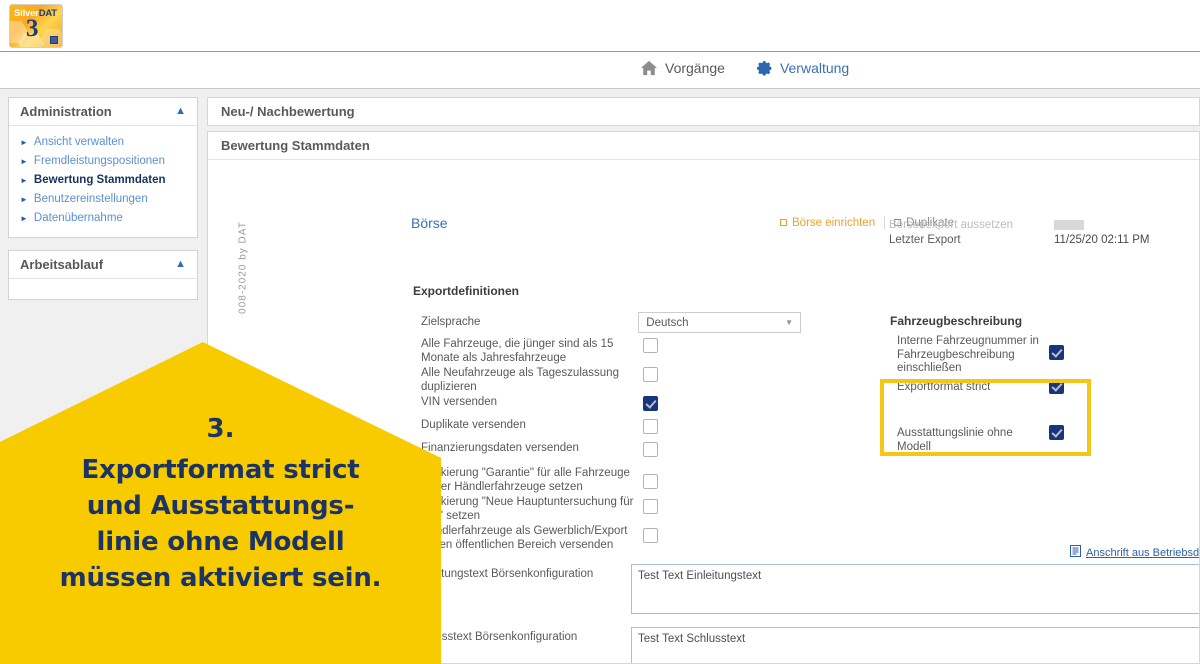 This screenshot has width=1200, height=664. What do you see at coordinates (951, 225) in the screenshot?
I see `boersenexport-aussetzen-label: Börsenexport aussetzen` at bounding box center [951, 225].